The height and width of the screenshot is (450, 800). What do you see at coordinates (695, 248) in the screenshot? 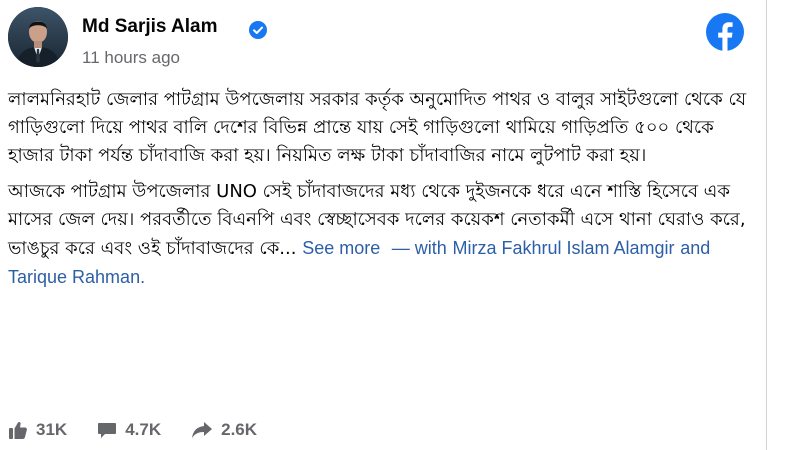
I see `and-text: and` at bounding box center [695, 248].